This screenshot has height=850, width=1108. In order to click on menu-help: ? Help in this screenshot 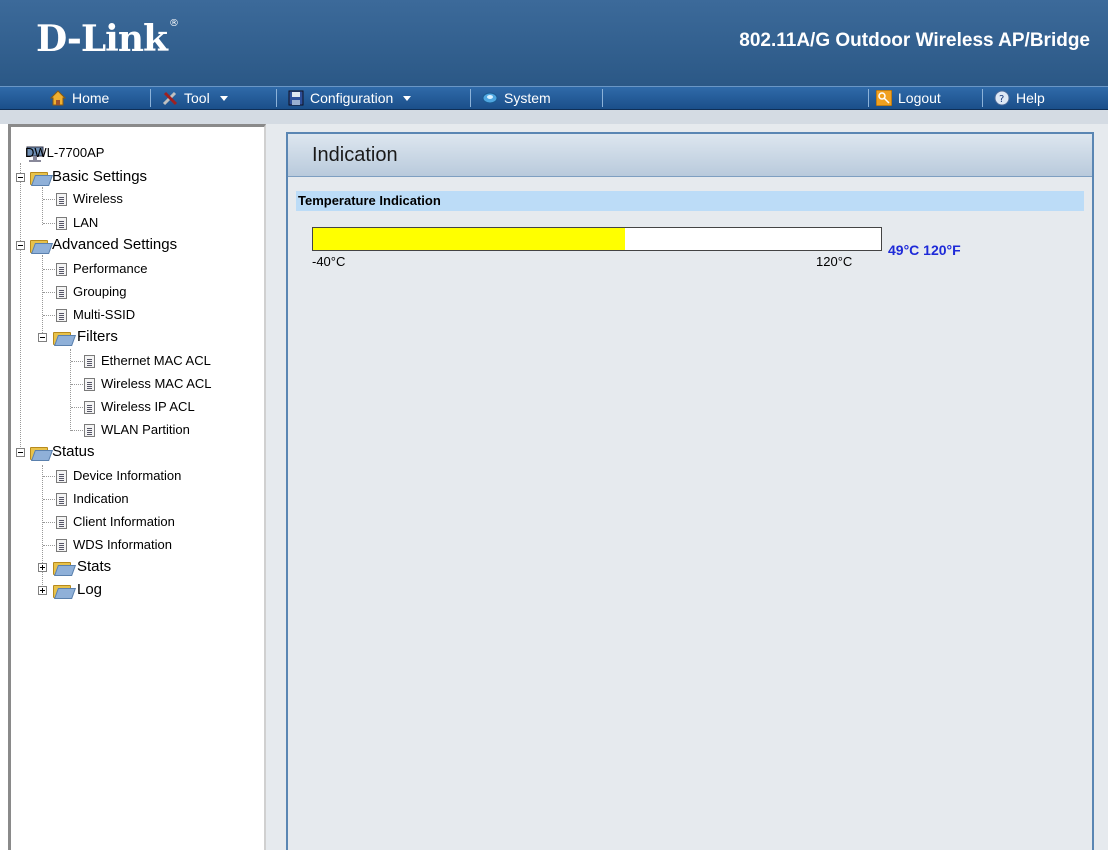, I will do `click(1016, 98)`.